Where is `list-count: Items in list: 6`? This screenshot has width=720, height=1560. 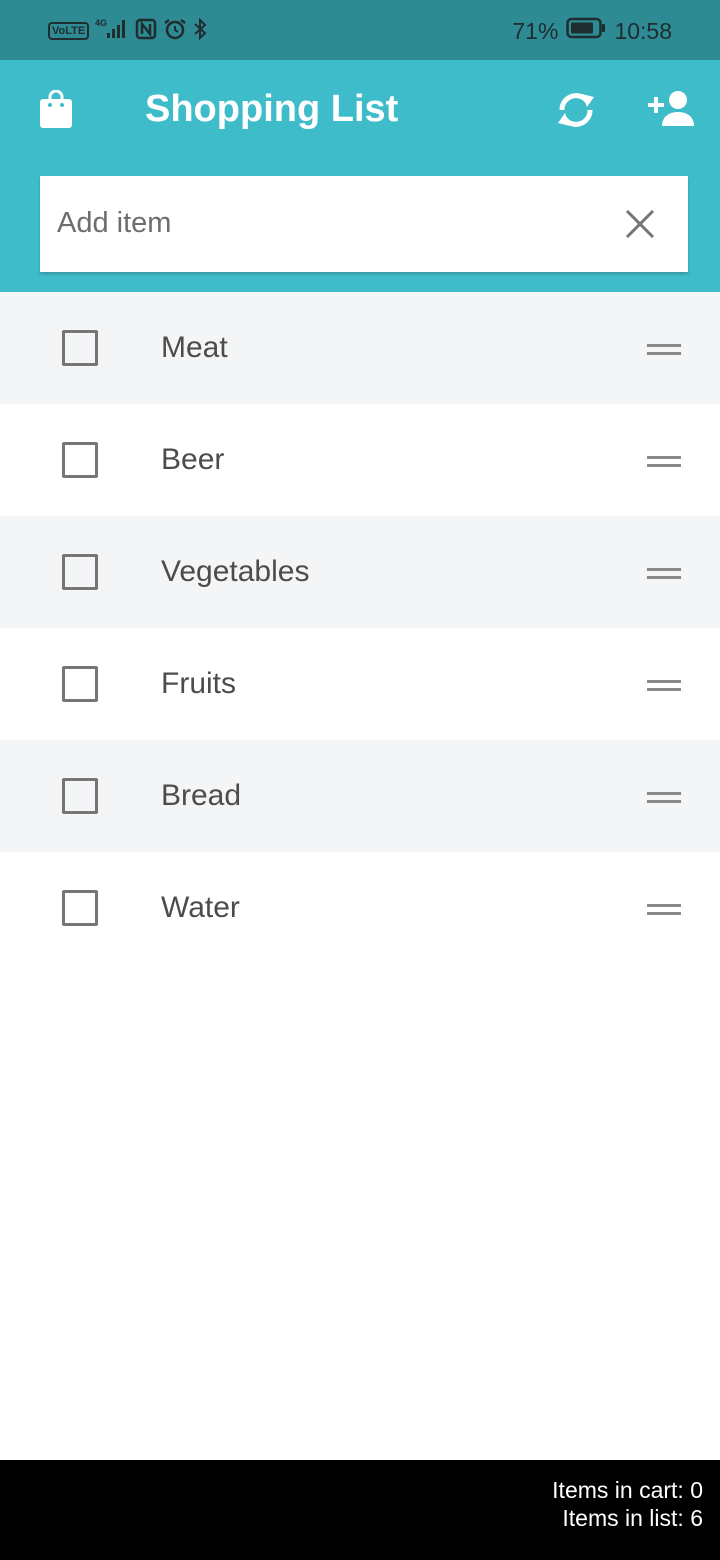 list-count: Items in list: 6 is located at coordinates (632, 1518).